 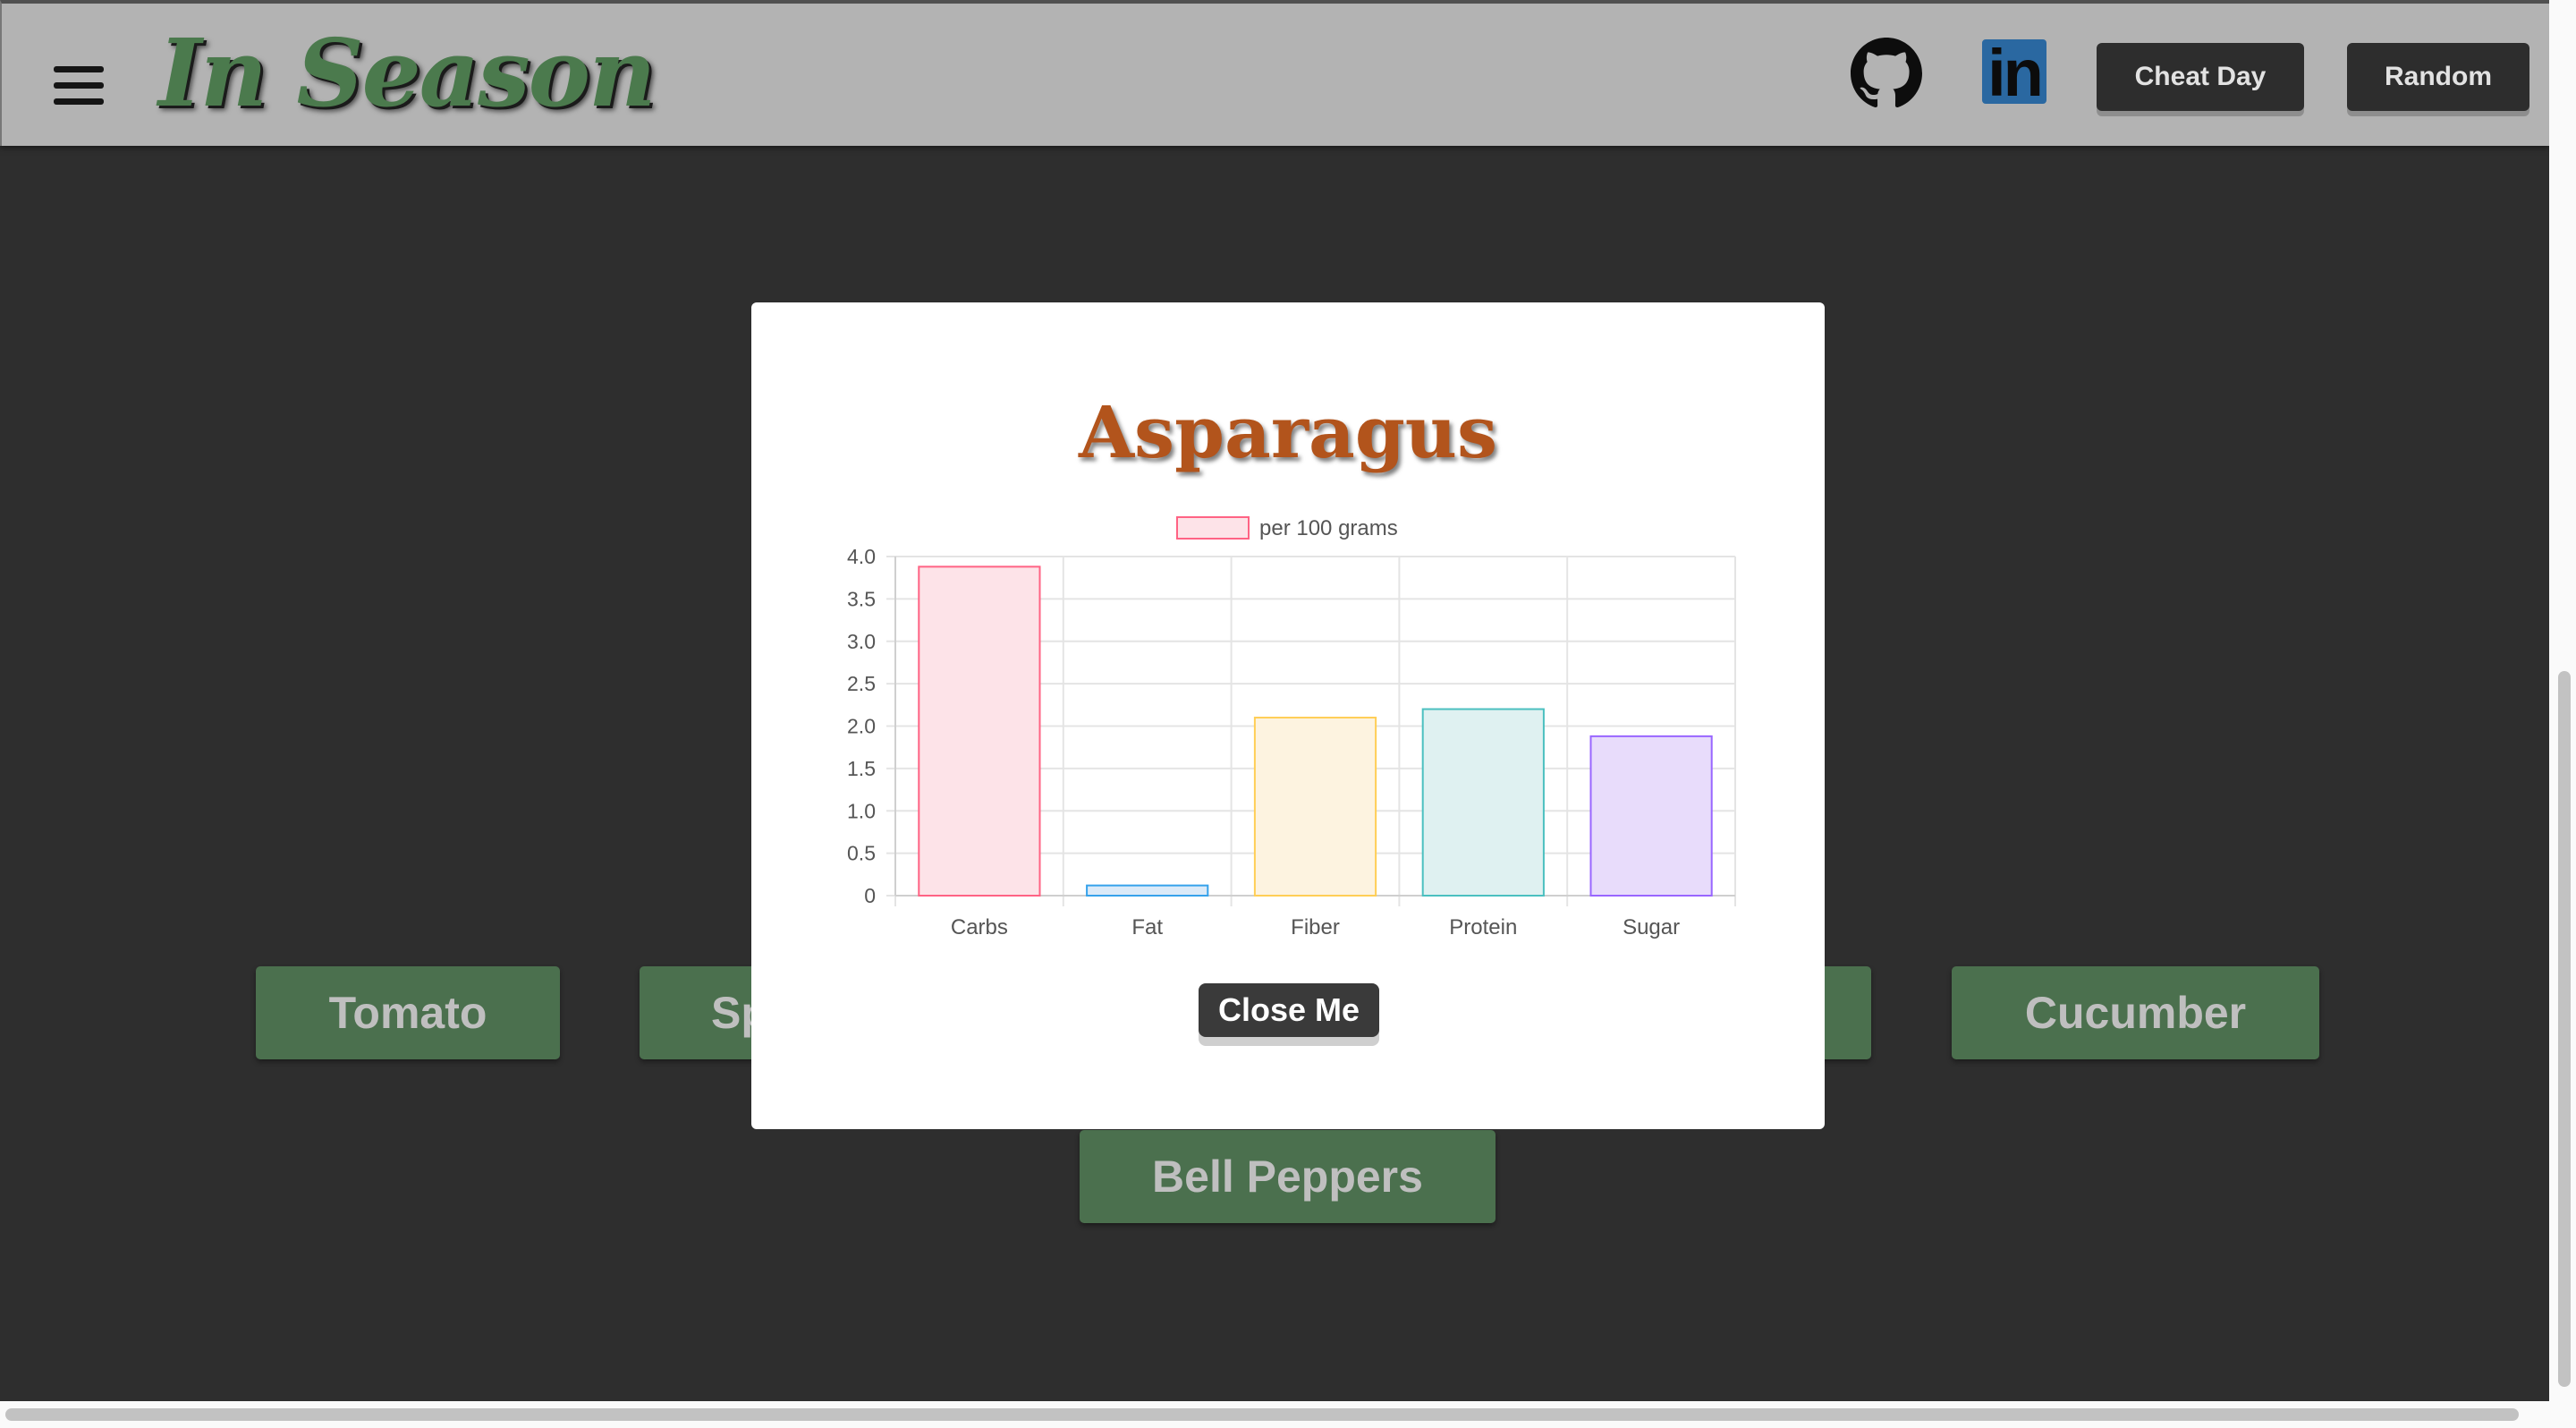 What do you see at coordinates (2438, 77) in the screenshot?
I see `random-button: Random` at bounding box center [2438, 77].